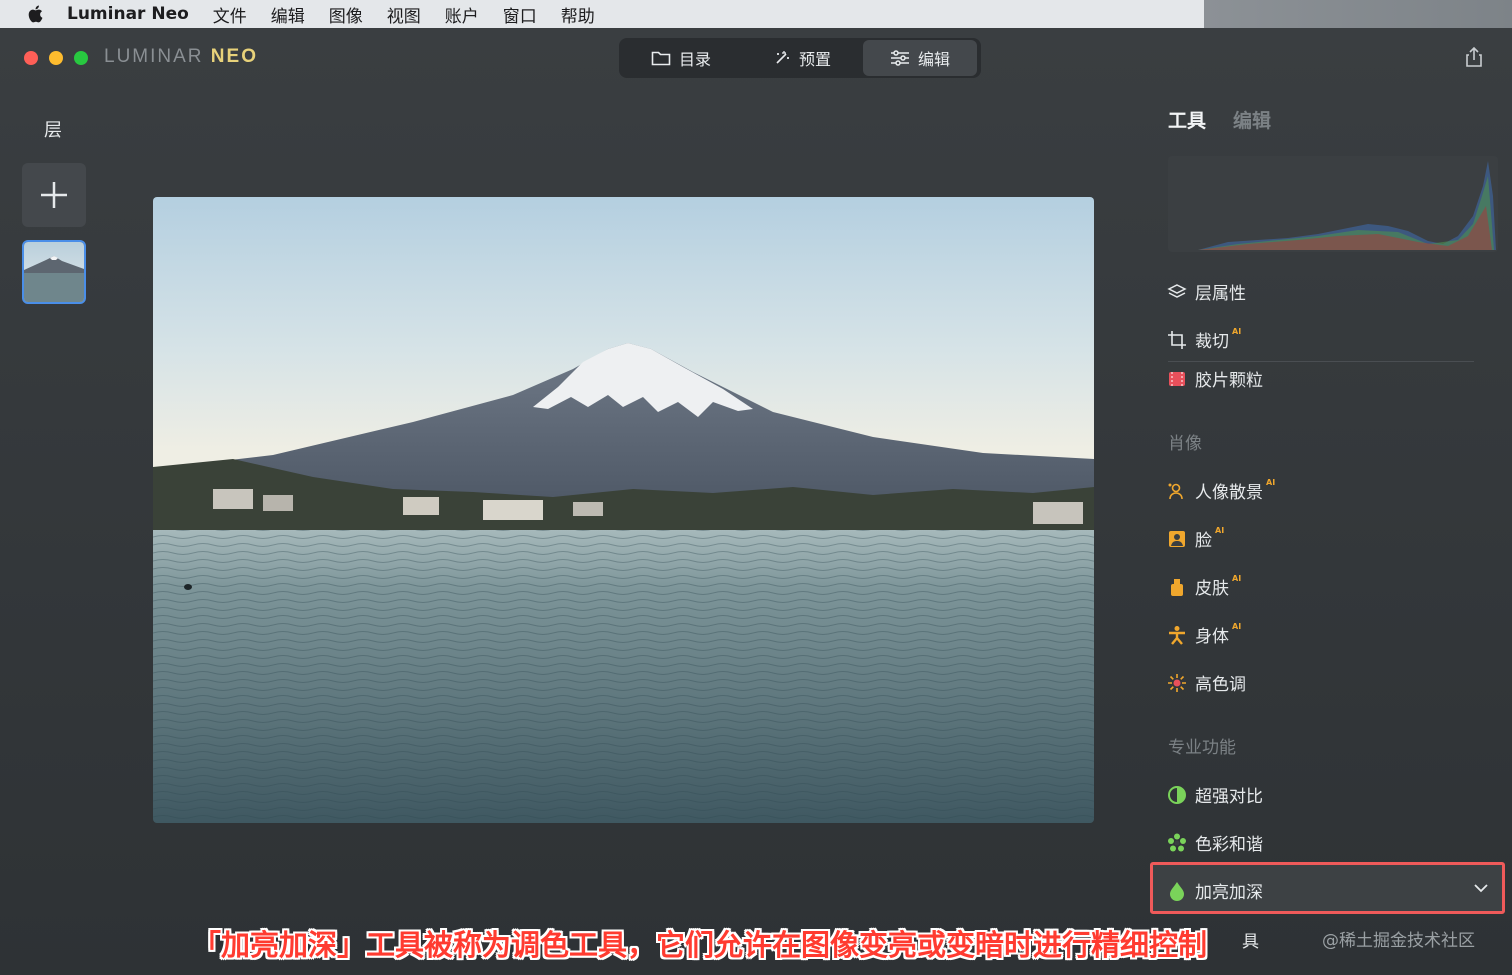 This screenshot has height=975, width=1512. What do you see at coordinates (462, 14) in the screenshot?
I see `menu-account: 账户` at bounding box center [462, 14].